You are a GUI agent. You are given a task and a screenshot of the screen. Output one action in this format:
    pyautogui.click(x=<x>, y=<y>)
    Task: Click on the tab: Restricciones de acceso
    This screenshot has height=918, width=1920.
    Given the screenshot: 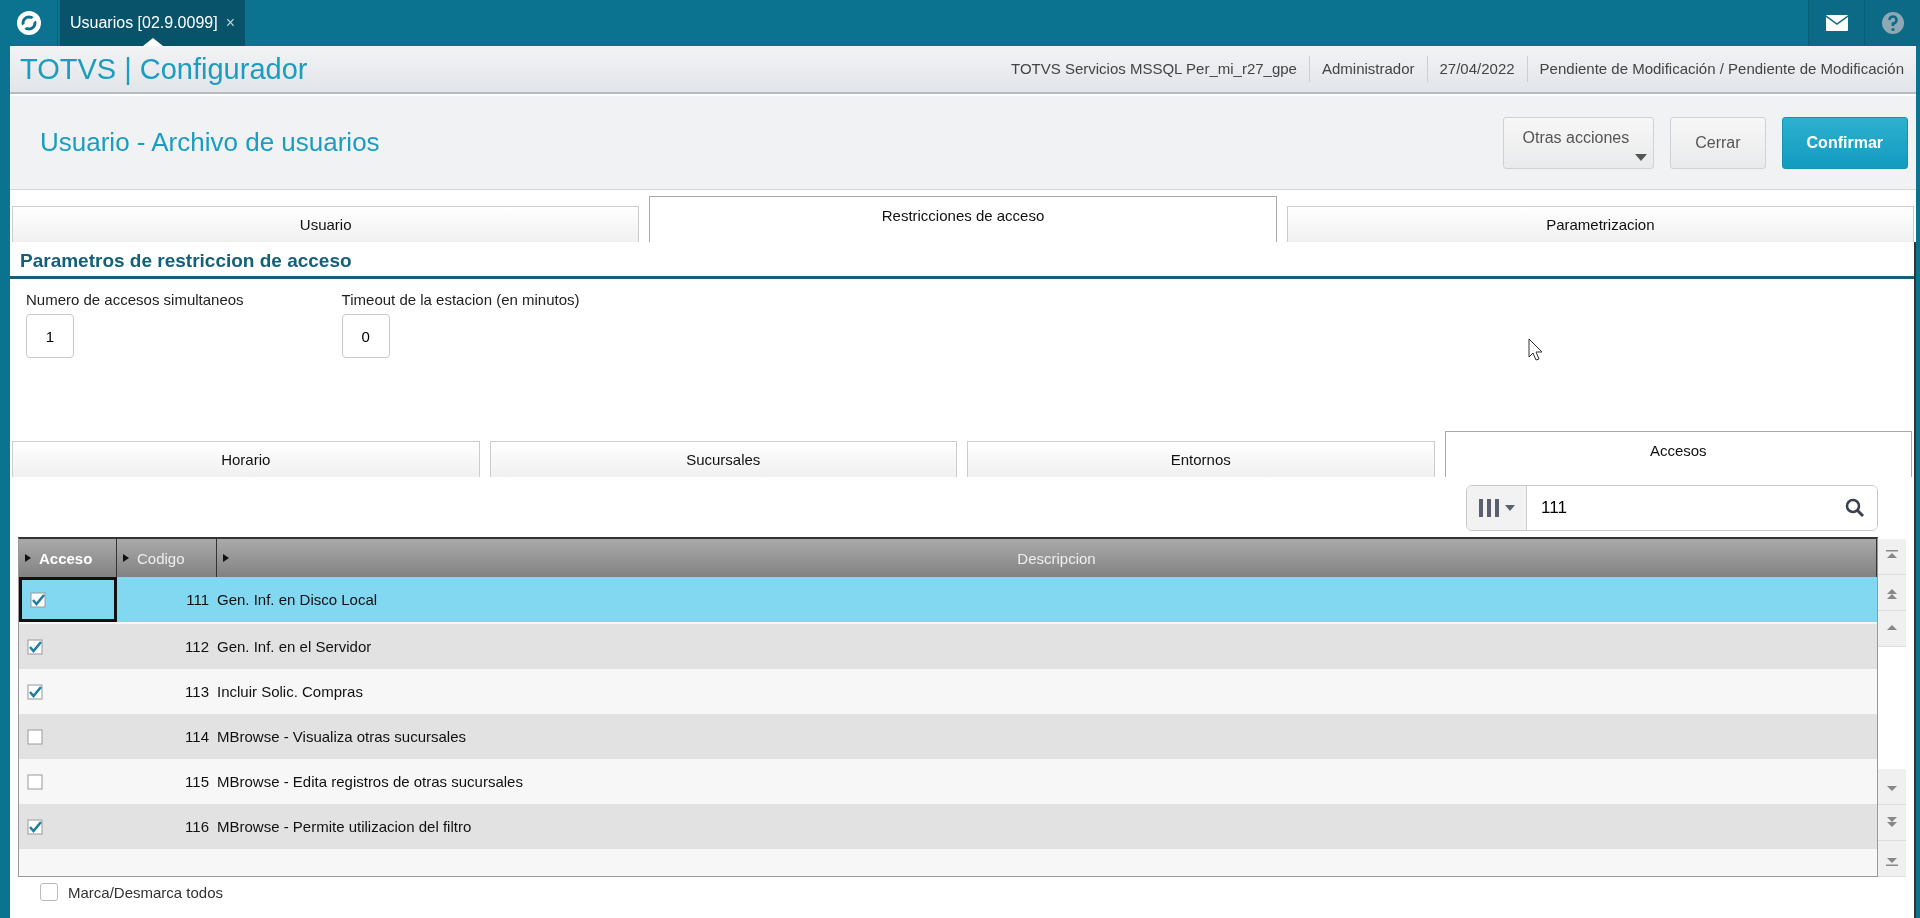 What is the action you would take?
    pyautogui.click(x=963, y=219)
    